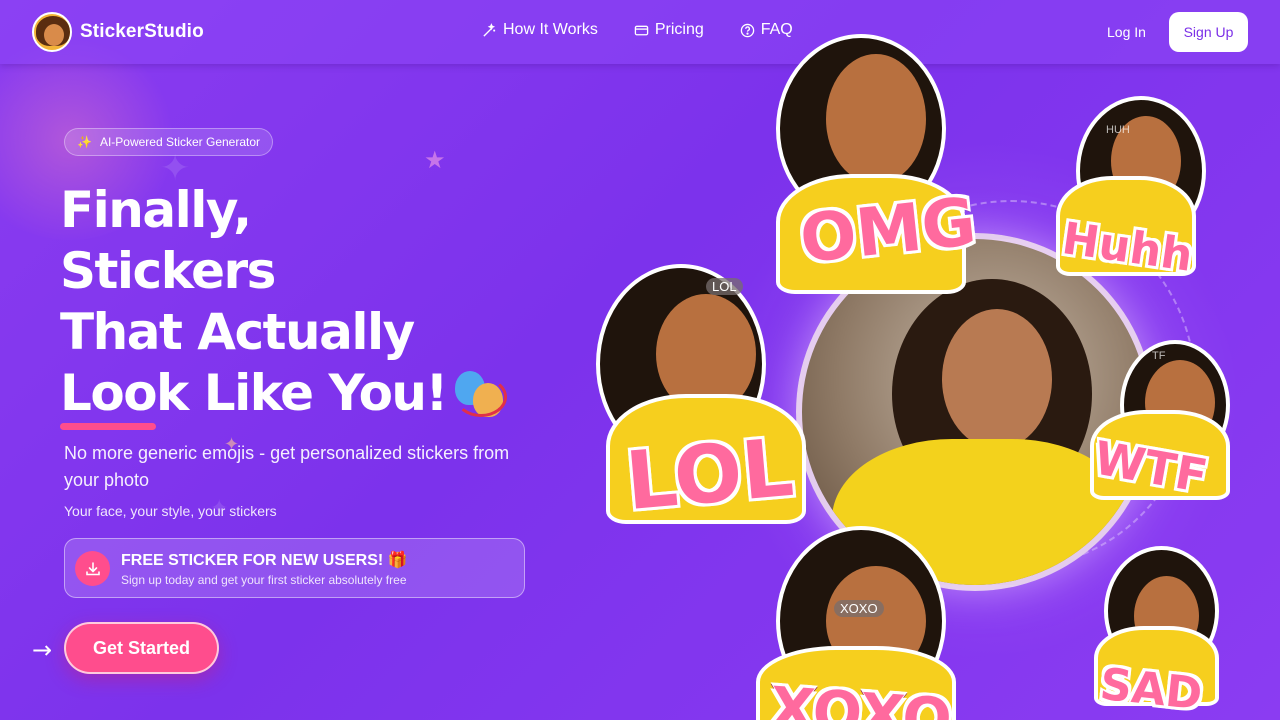 This screenshot has height=720, width=1280. What do you see at coordinates (1159, 356) in the screenshot?
I see `sticker-small-tag: TF` at bounding box center [1159, 356].